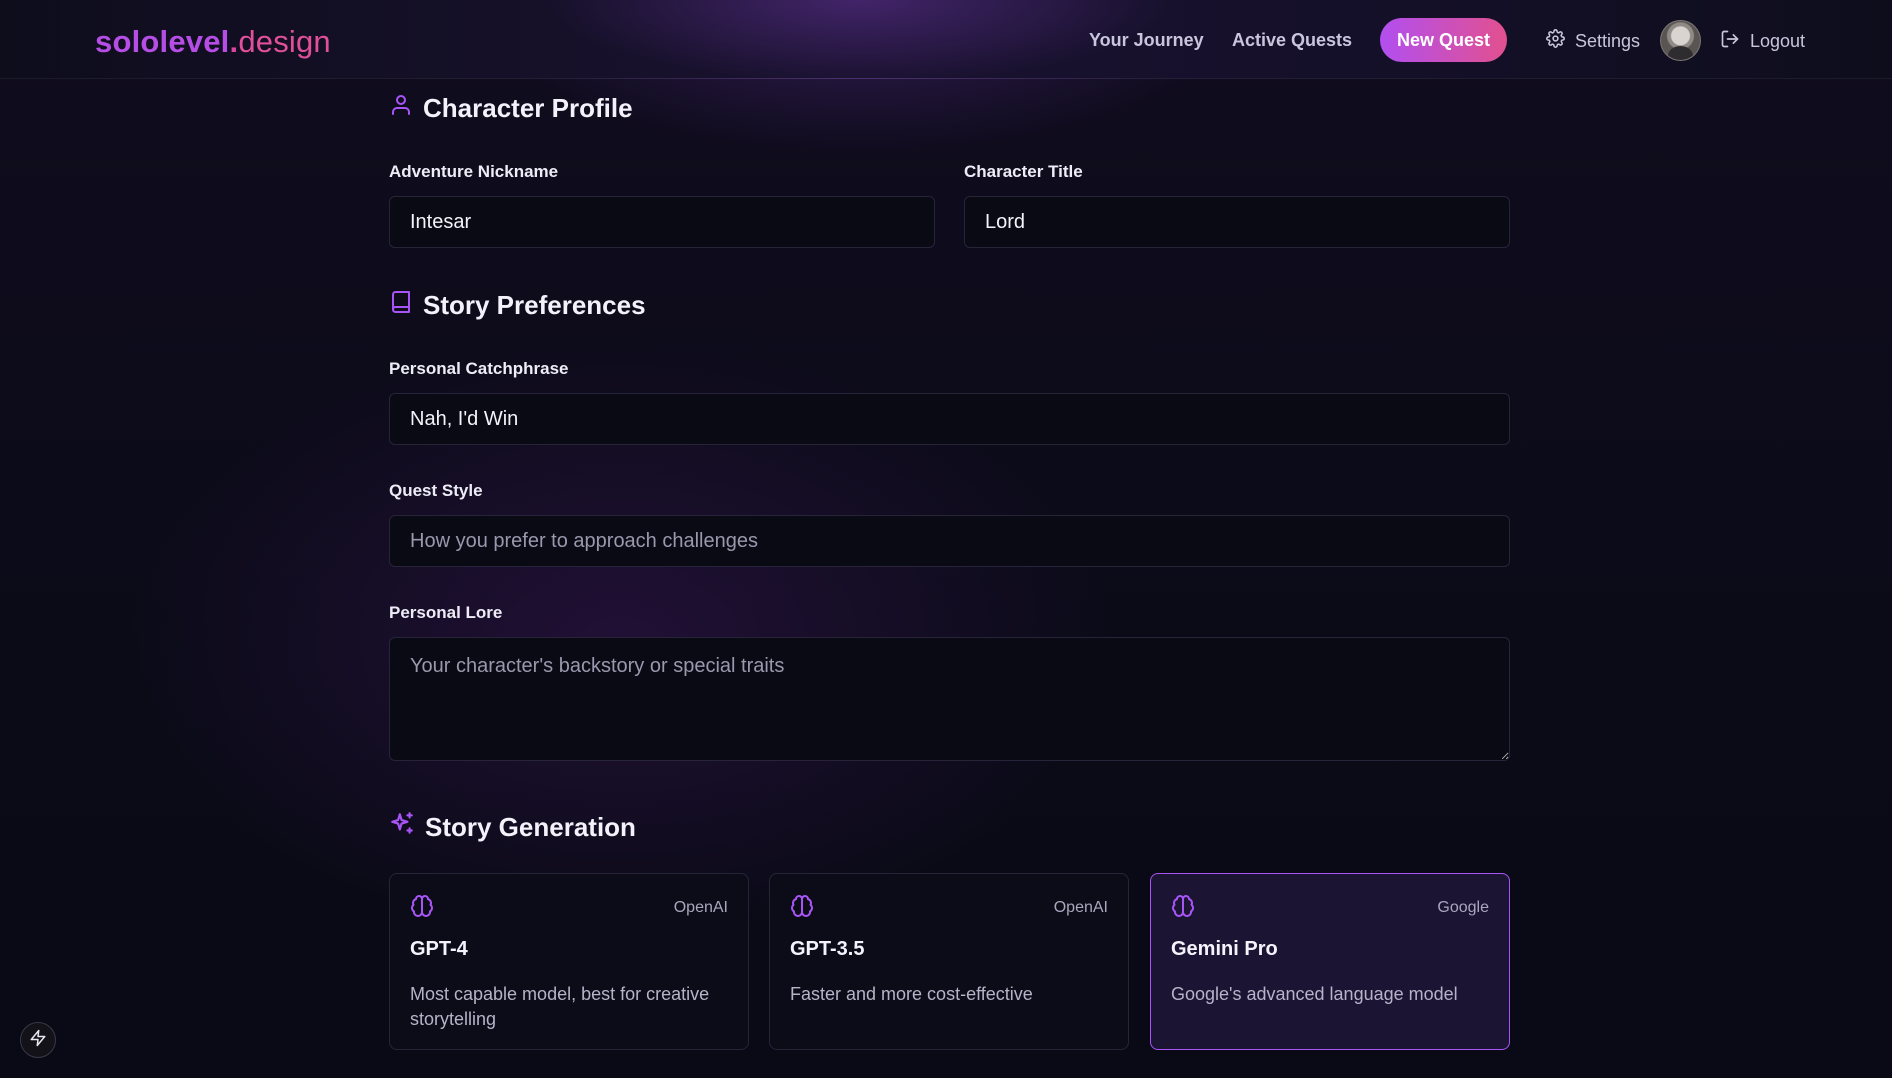  What do you see at coordinates (446, 612) in the screenshot?
I see `personal-lore-label: Personal Lore` at bounding box center [446, 612].